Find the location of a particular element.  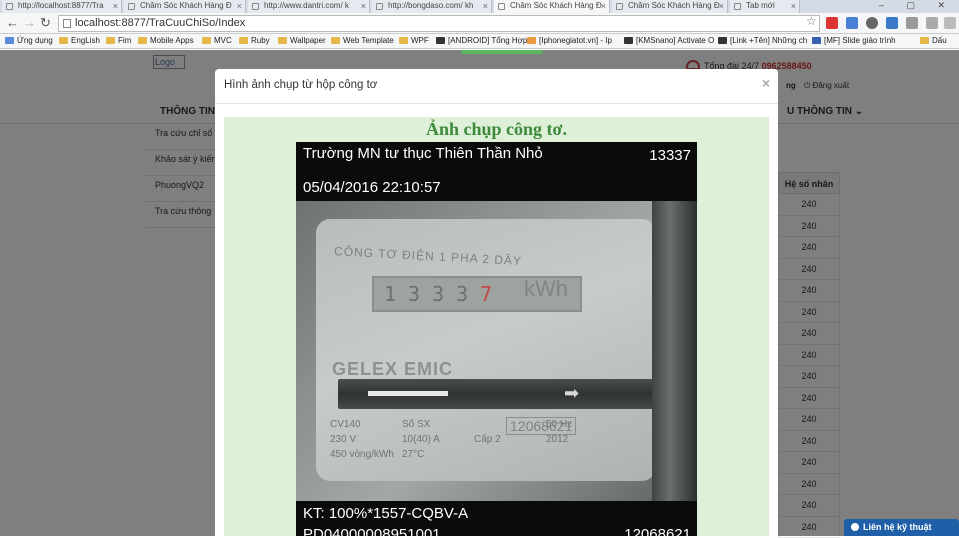

support-label: Liên hệ kỹ thuật is located at coordinates (897, 527).